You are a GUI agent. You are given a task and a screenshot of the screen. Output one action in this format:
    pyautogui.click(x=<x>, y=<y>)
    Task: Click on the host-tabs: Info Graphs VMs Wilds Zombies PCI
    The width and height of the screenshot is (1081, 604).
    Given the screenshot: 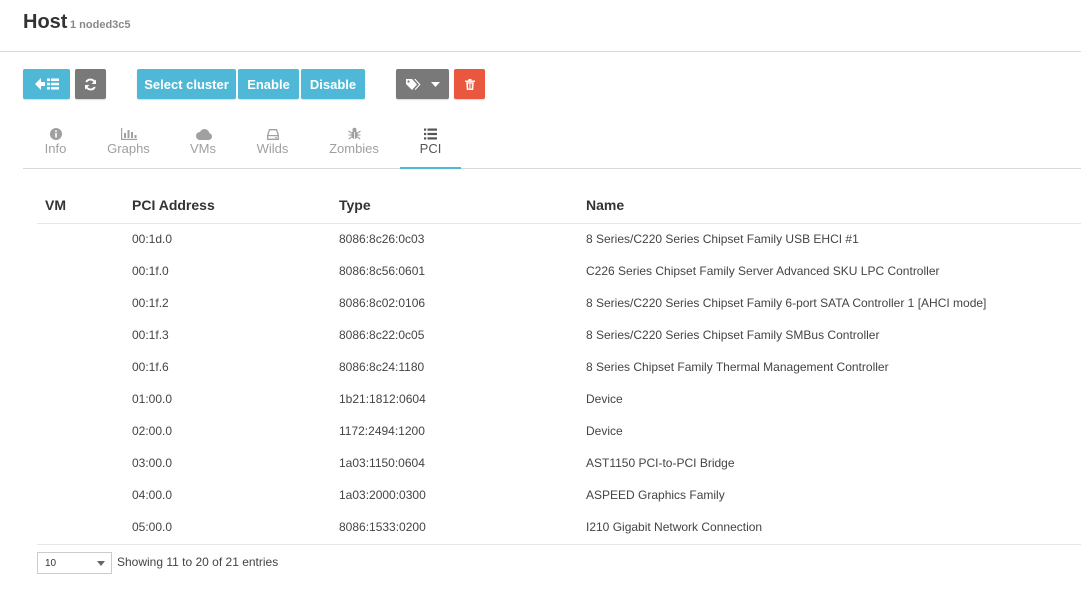 What is the action you would take?
    pyautogui.click(x=552, y=146)
    